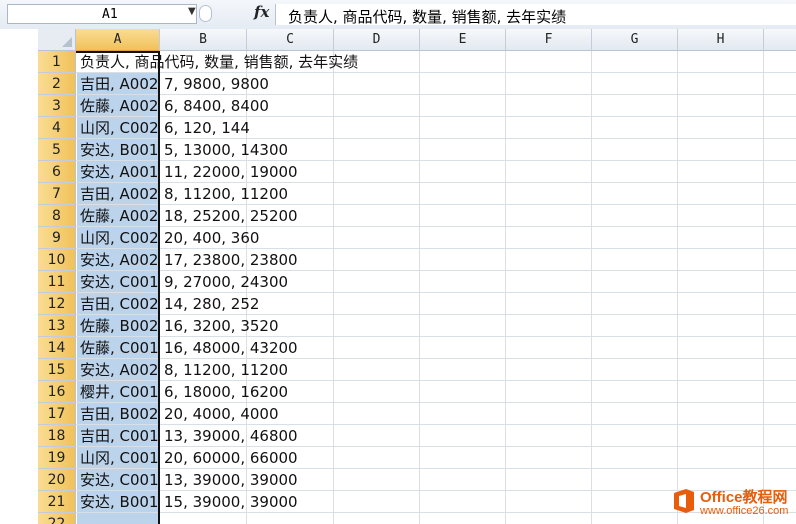 This screenshot has height=524, width=796. Describe the element at coordinates (119, 392) in the screenshot. I see `cell-a16: 樱井, C001` at that location.